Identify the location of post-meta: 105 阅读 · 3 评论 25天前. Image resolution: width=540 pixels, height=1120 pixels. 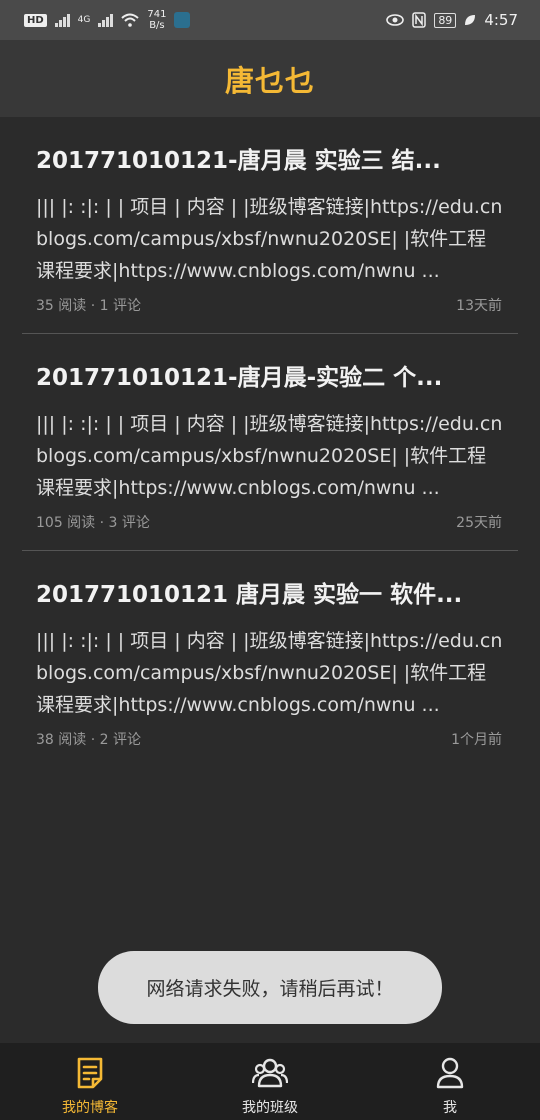
(270, 522).